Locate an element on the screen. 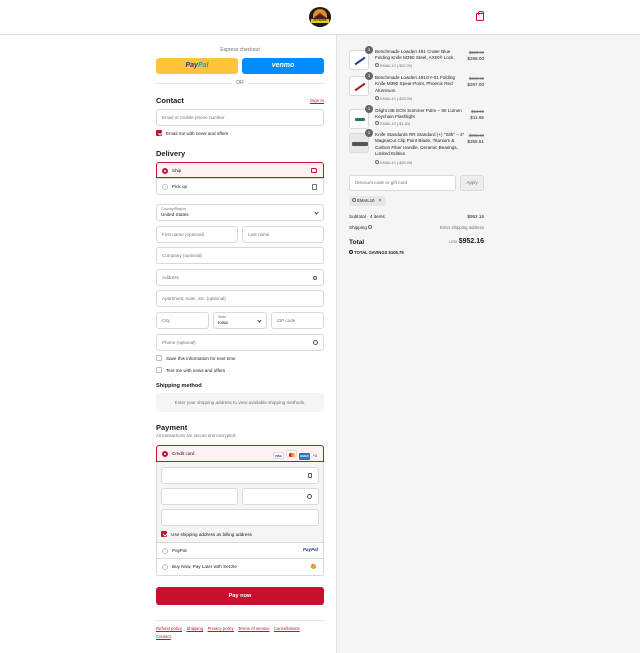 The height and width of the screenshot is (653, 640). cancellations-link: Cancellations is located at coordinates (287, 628).